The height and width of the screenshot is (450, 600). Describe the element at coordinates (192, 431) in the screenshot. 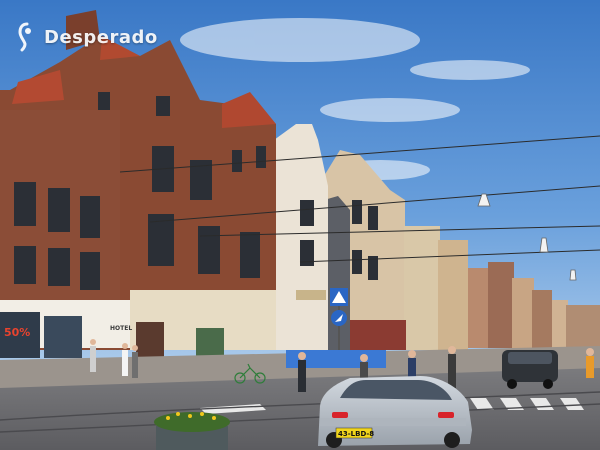

I see `flower-planter` at that location.